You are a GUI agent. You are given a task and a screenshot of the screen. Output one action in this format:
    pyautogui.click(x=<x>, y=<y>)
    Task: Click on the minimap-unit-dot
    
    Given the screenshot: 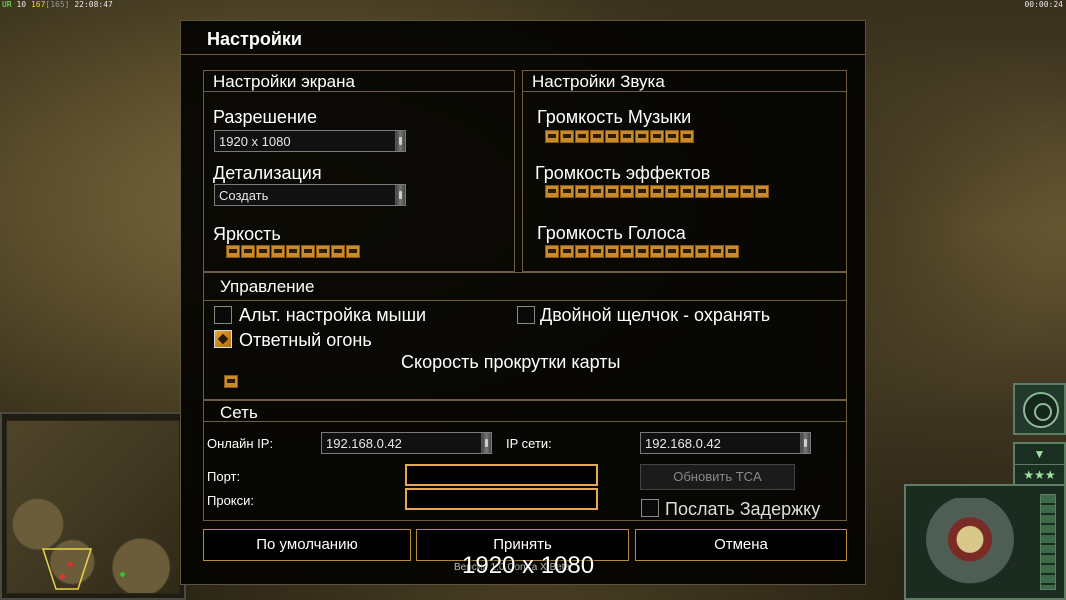 What is the action you would take?
    pyautogui.click(x=122, y=574)
    